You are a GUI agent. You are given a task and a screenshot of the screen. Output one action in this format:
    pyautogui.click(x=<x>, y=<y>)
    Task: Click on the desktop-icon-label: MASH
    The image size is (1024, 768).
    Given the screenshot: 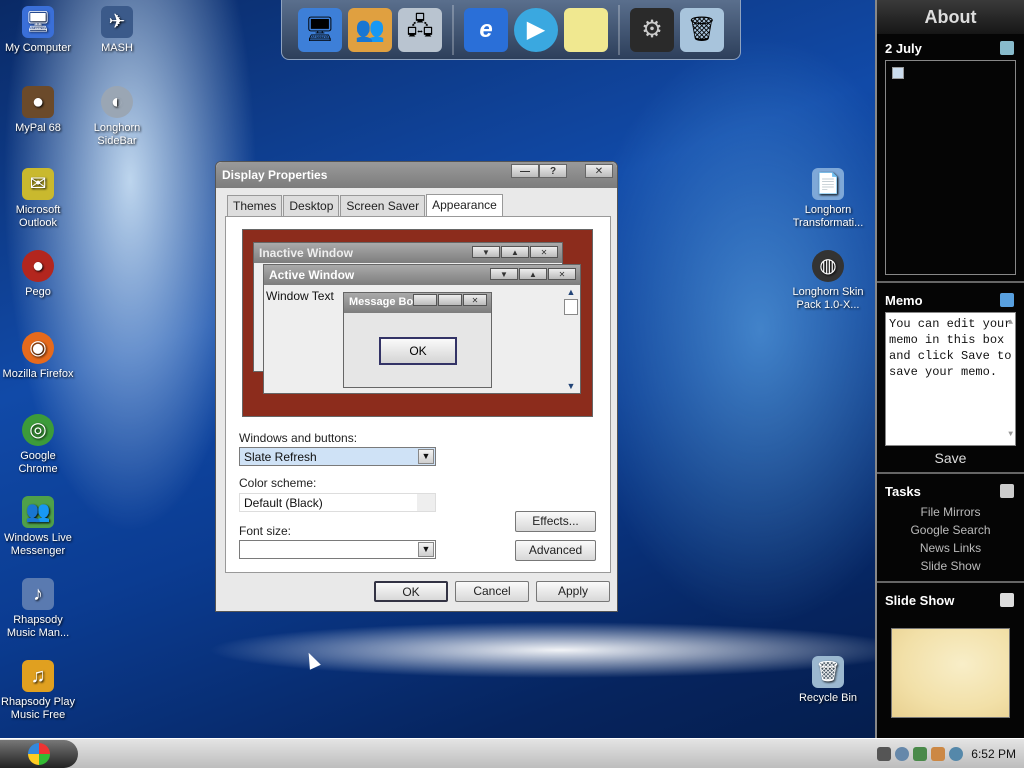 What is the action you would take?
    pyautogui.click(x=117, y=48)
    